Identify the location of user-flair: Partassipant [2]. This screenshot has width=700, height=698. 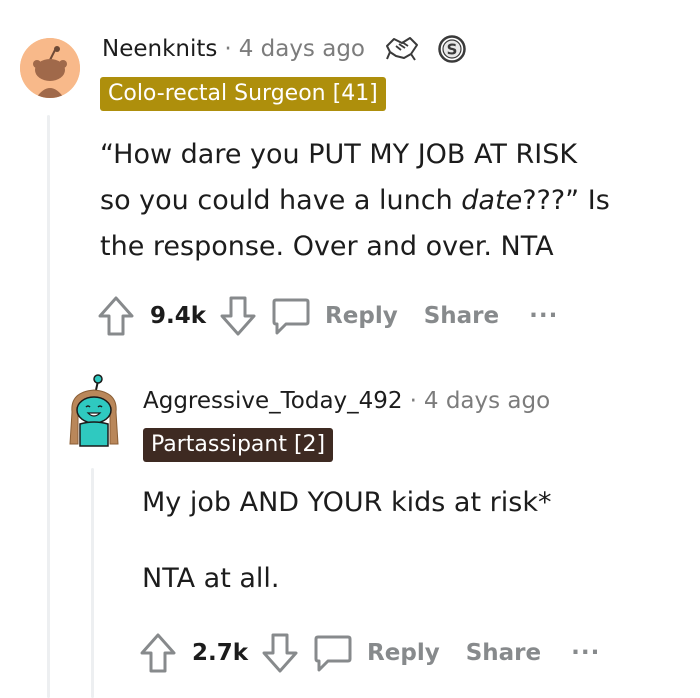
(238, 445).